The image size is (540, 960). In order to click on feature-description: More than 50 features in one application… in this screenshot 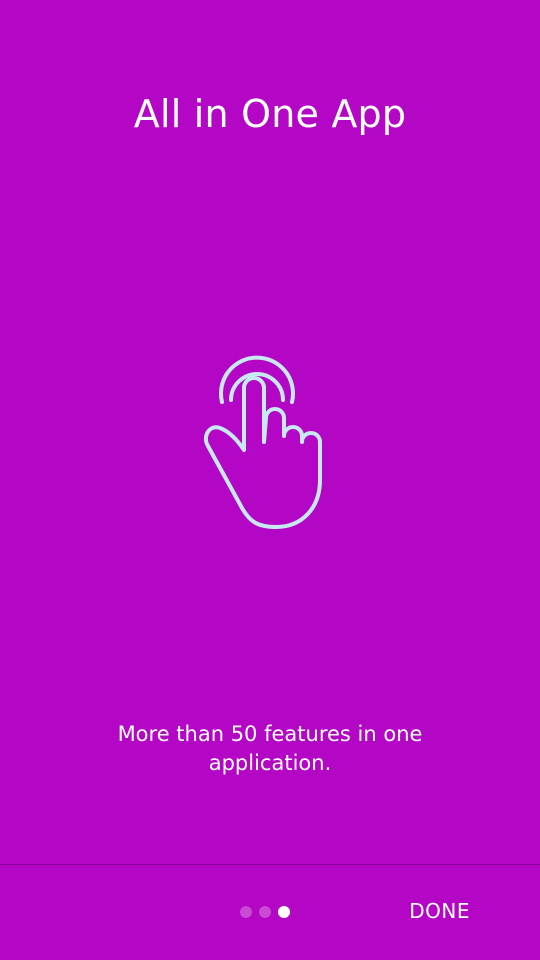, I will do `click(270, 748)`.